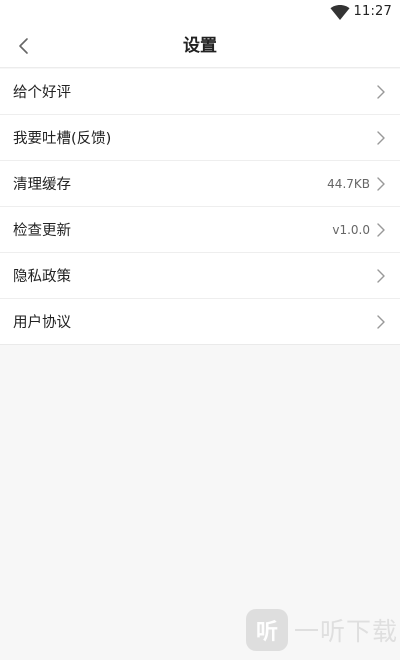  I want to click on menu-item-rate: 给个好评, so click(200, 92).